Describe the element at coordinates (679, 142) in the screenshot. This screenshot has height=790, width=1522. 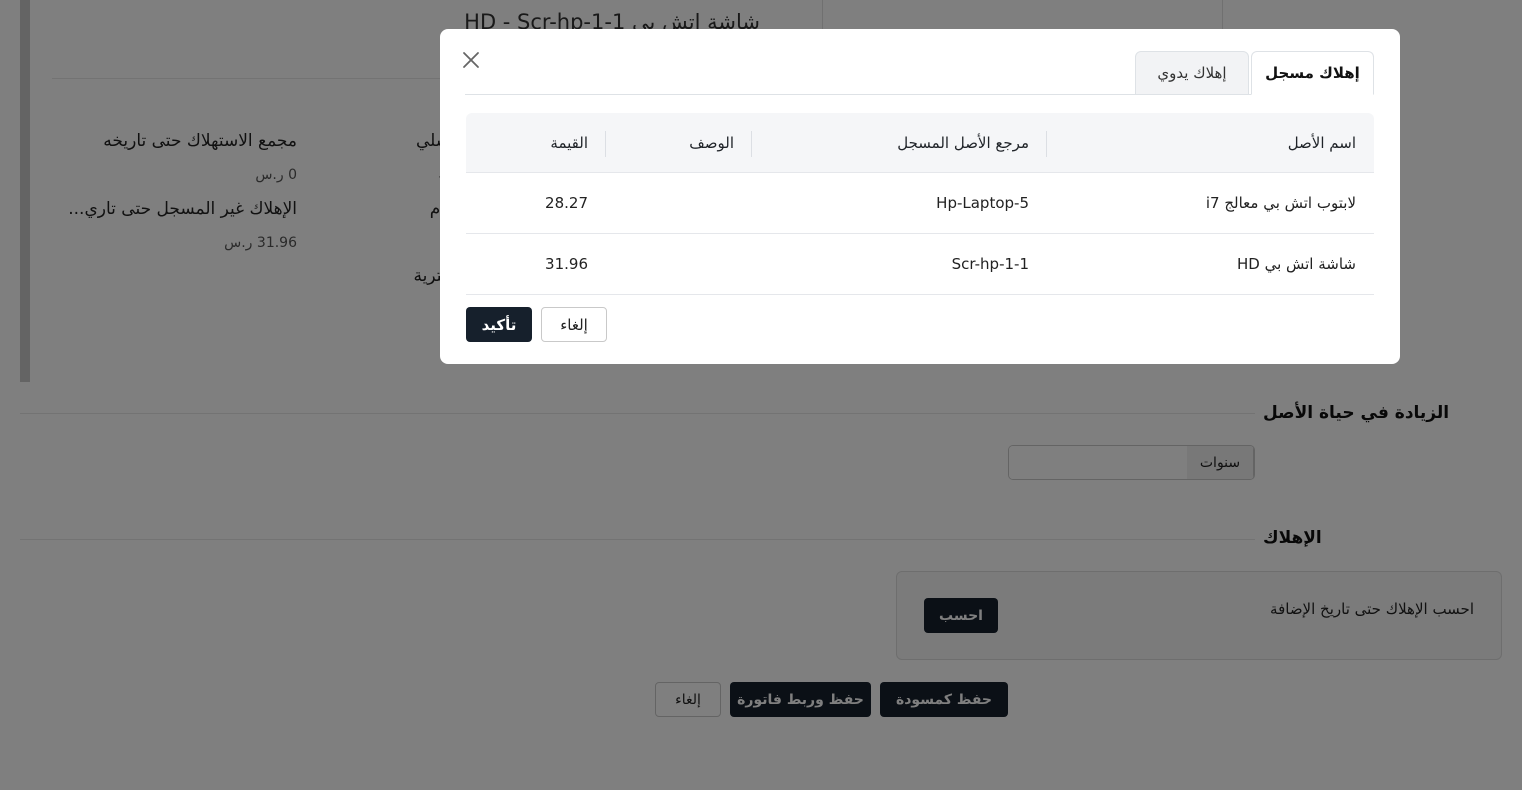
I see `header-description: الوصف` at that location.